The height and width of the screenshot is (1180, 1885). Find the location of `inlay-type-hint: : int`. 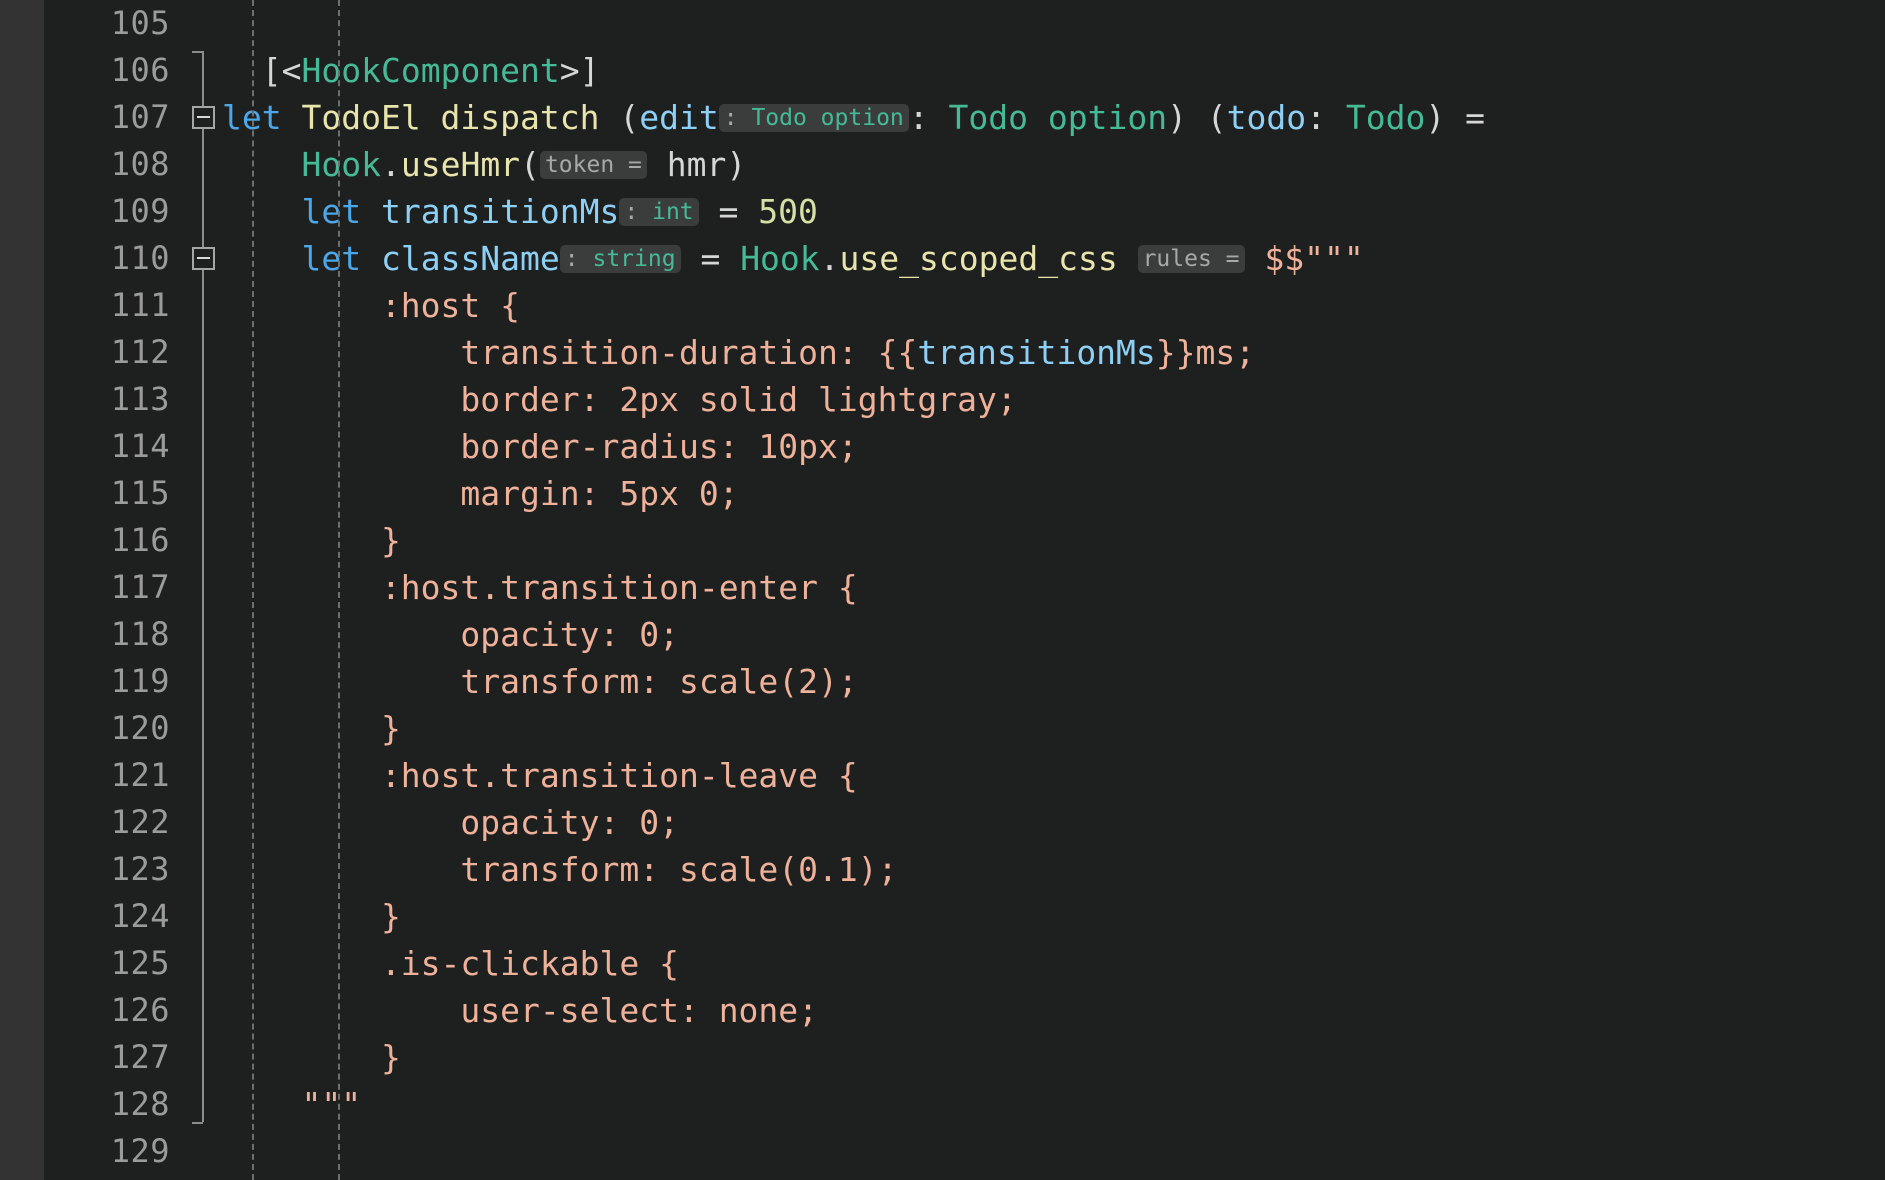

inlay-type-hint: : int is located at coordinates (659, 212).